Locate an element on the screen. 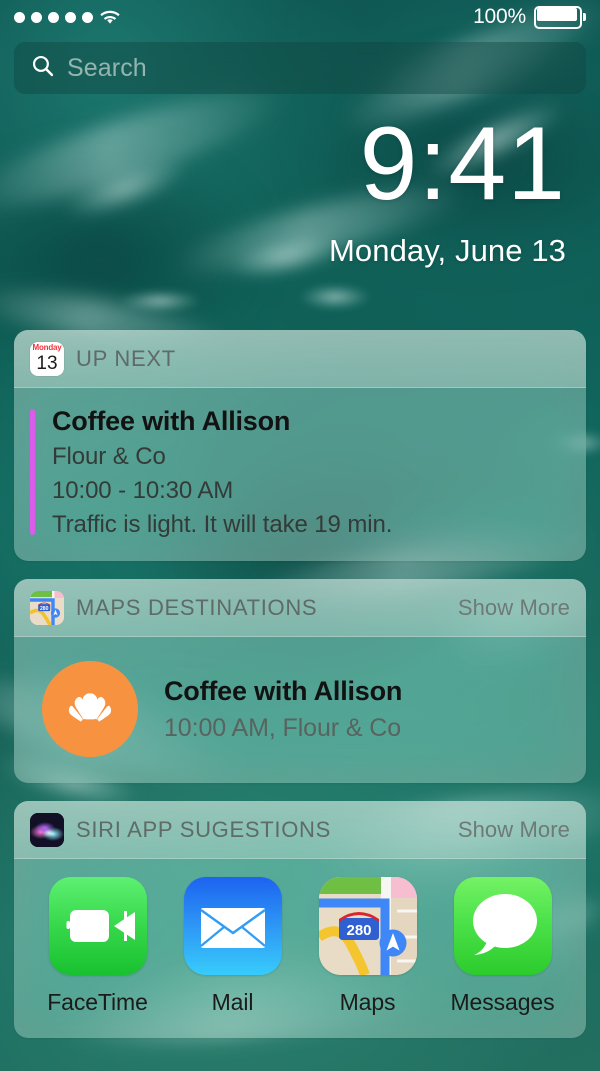  calendar-icon: Monday 13 is located at coordinates (47, 358).